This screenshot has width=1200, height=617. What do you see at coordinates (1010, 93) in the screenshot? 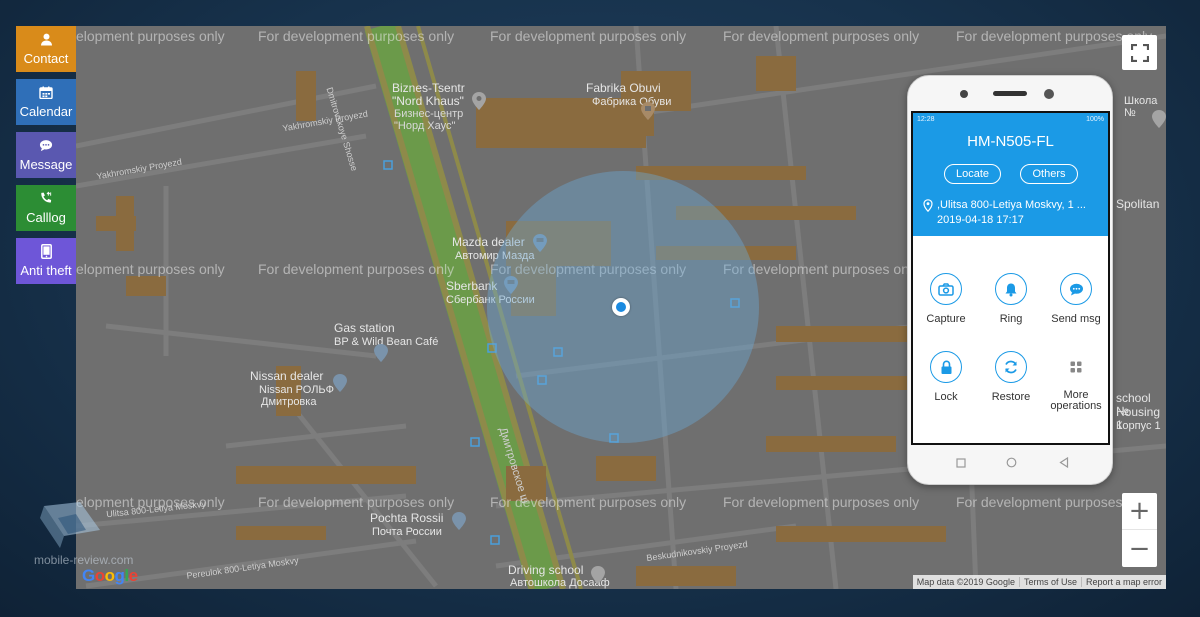
I see `phone-speaker` at bounding box center [1010, 93].